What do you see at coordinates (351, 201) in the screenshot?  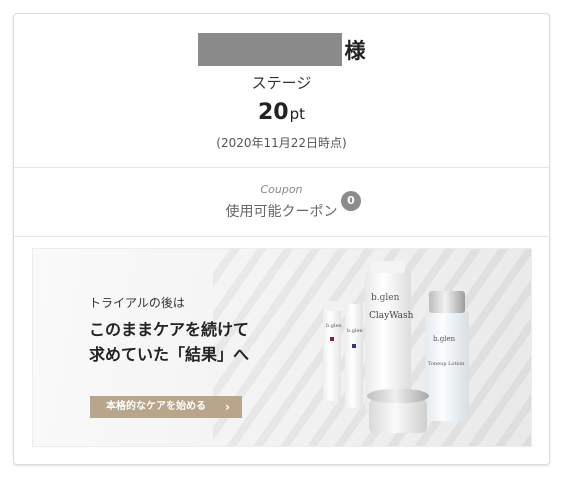 I see `coupon-count-badge: 0` at bounding box center [351, 201].